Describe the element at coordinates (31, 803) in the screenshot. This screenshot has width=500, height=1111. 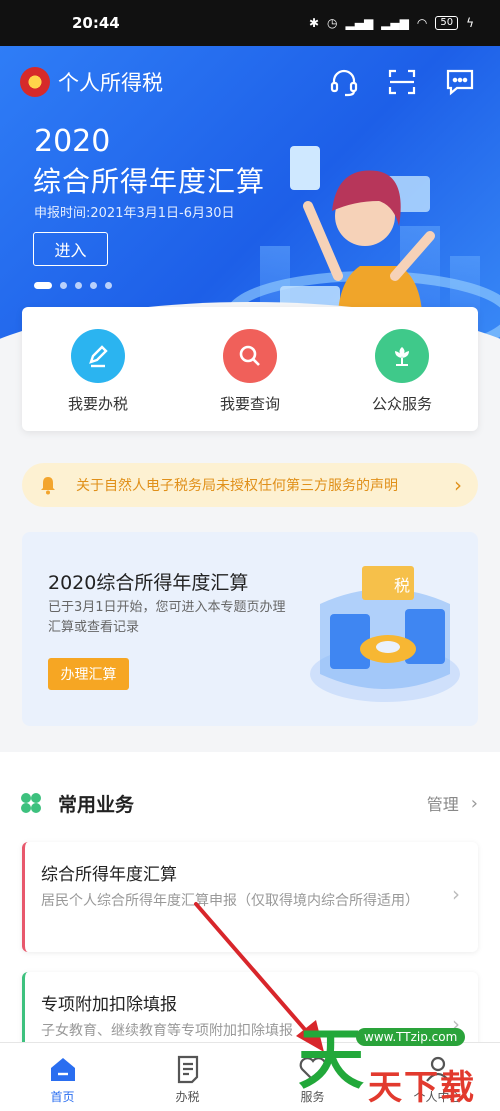
I see `grid-icon` at that location.